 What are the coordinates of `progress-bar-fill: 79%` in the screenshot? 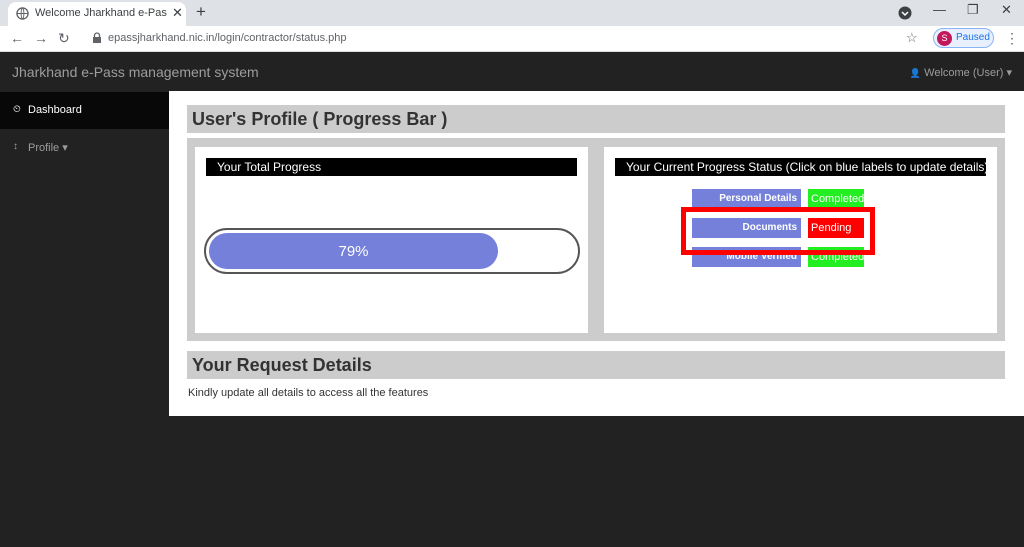 It's located at (353, 251).